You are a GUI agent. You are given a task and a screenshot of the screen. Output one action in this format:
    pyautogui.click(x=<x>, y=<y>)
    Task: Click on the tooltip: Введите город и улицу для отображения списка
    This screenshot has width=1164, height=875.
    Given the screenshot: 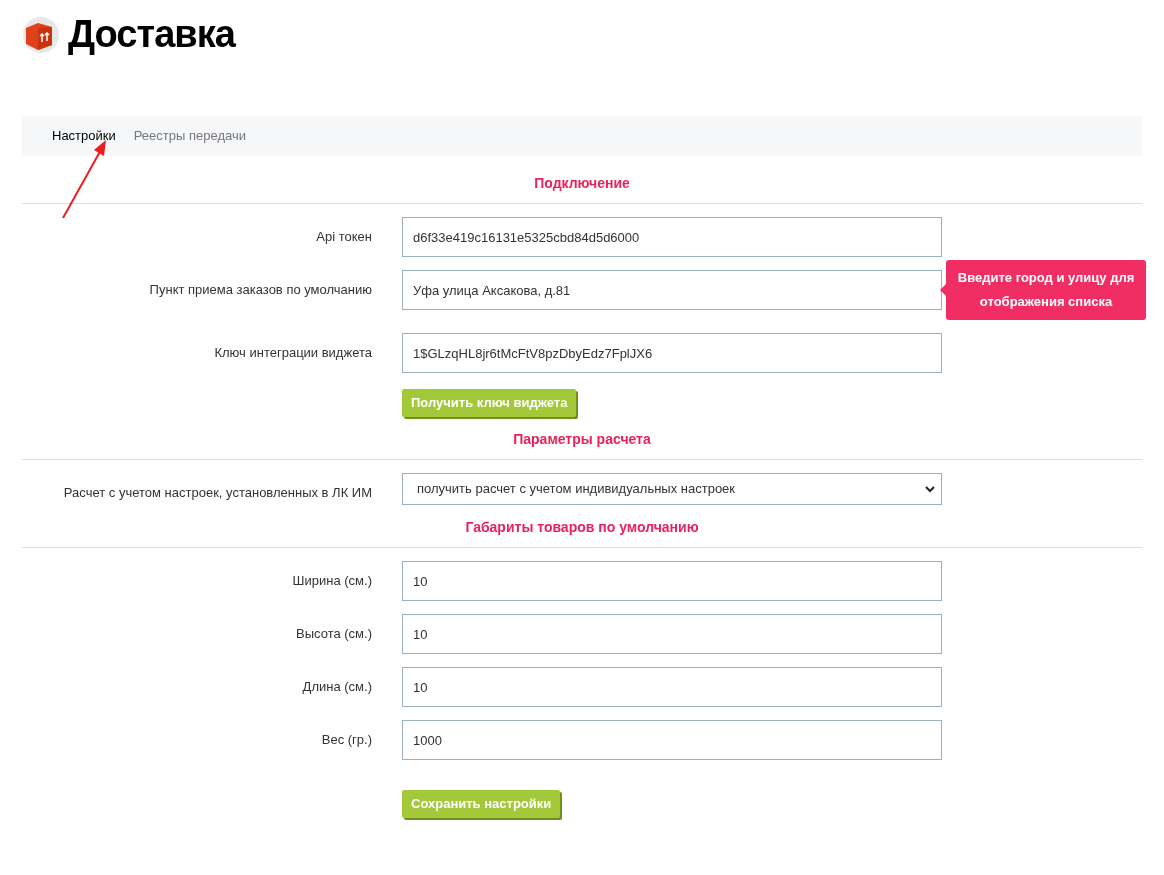 What is the action you would take?
    pyautogui.click(x=1046, y=290)
    